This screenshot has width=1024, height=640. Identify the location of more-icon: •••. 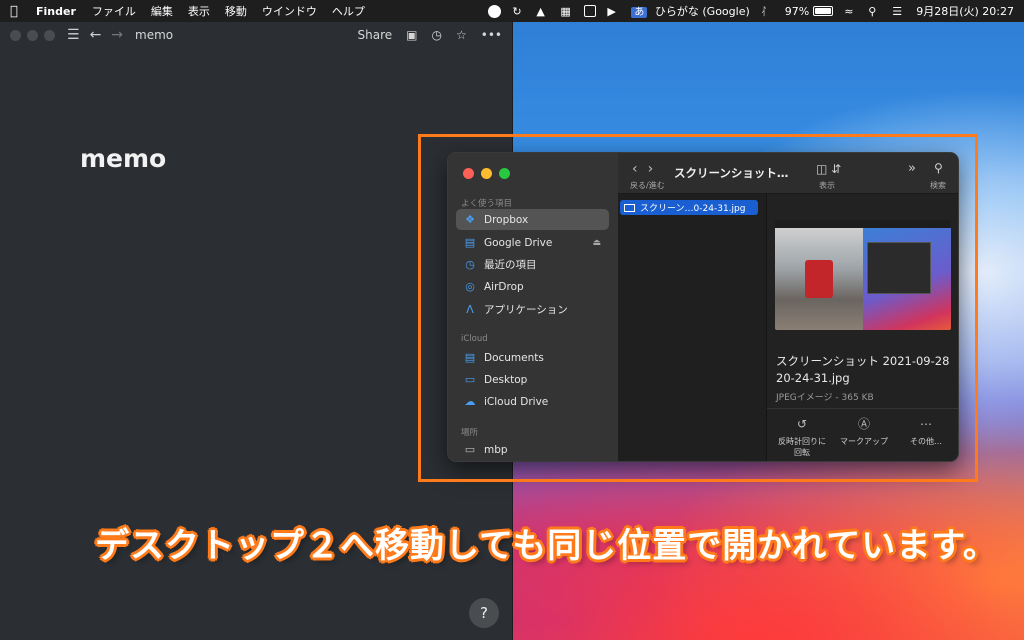
(491, 35).